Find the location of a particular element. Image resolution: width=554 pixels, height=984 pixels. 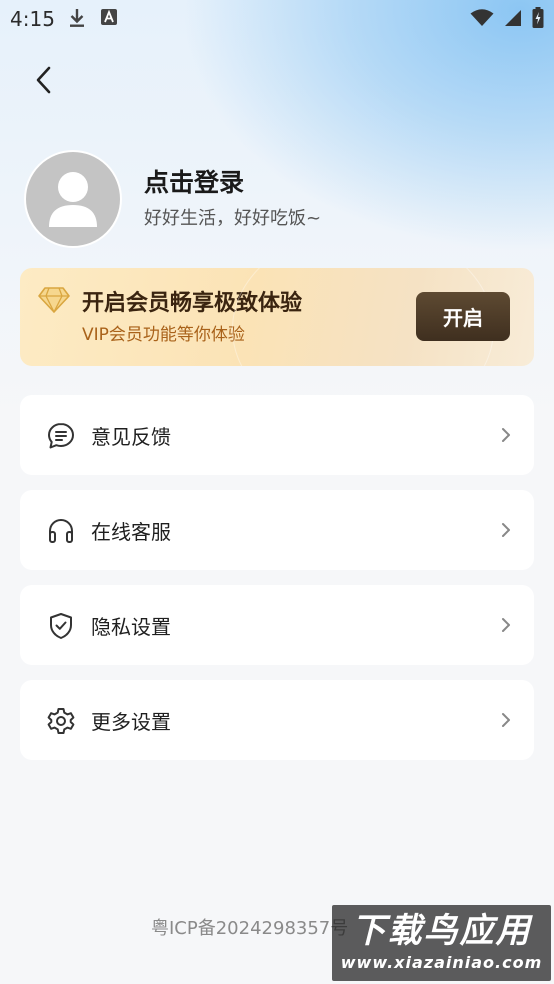

status-notification-icons is located at coordinates (93, 18).